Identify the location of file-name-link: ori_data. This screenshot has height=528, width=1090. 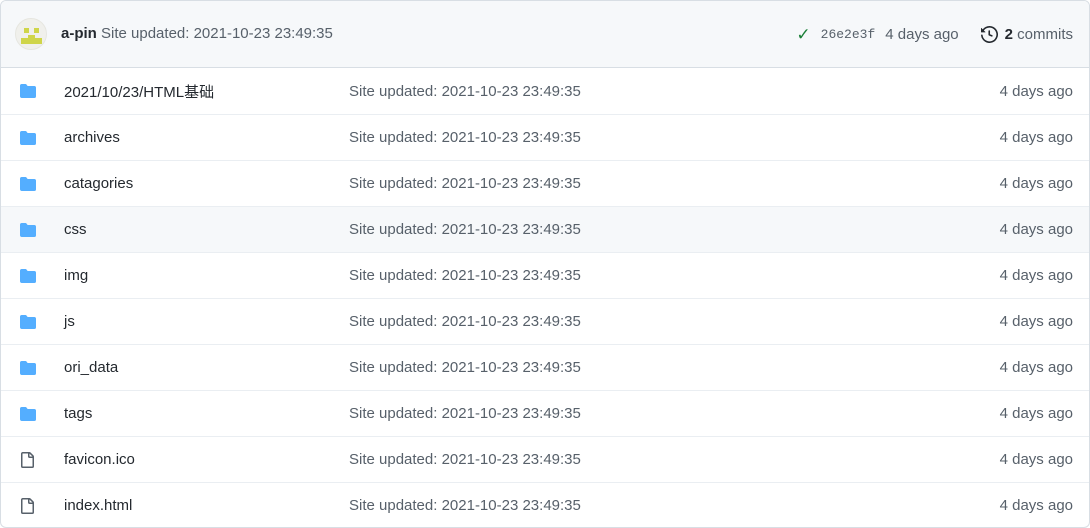
(195, 367).